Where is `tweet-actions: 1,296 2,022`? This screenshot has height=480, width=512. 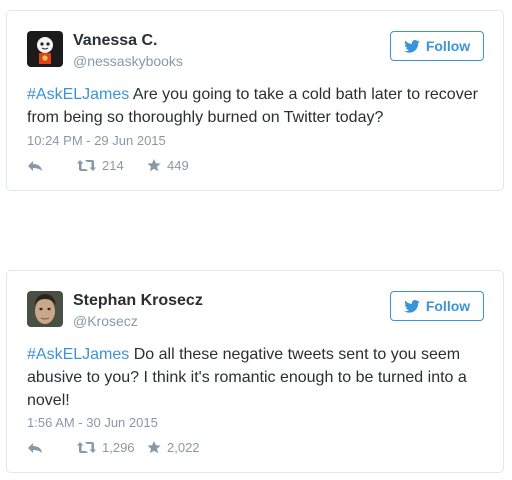
tweet-actions: 1,296 2,022 is located at coordinates (113, 447).